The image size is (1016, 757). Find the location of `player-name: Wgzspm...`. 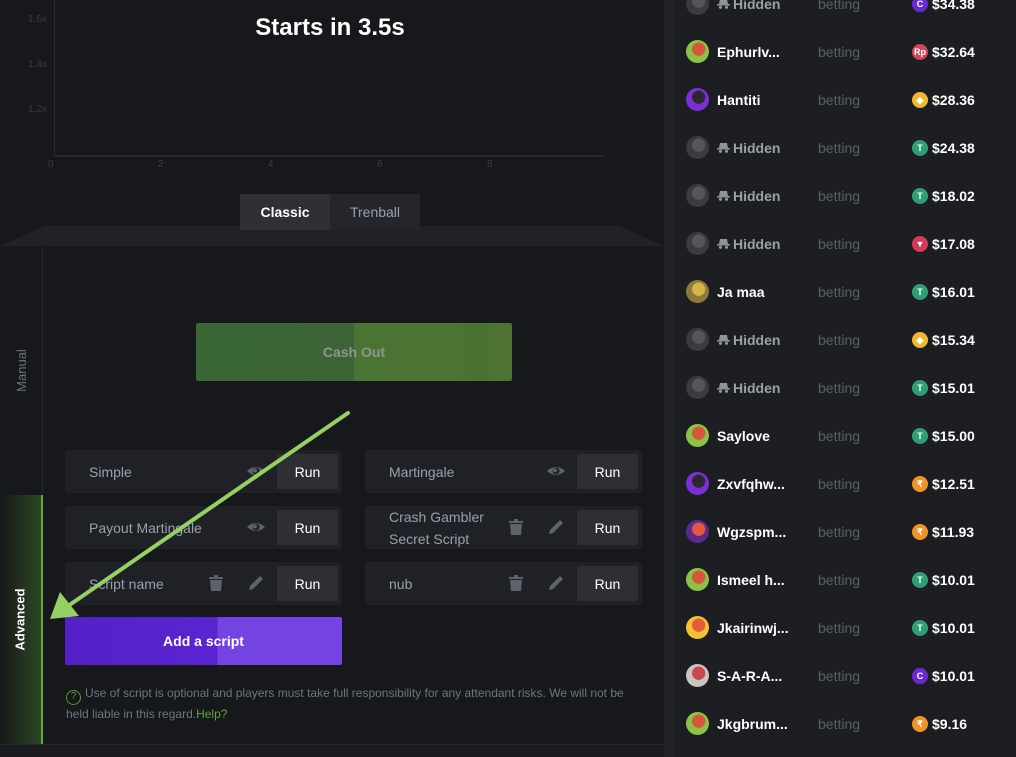

player-name: Wgzspm... is located at coordinates (751, 532).